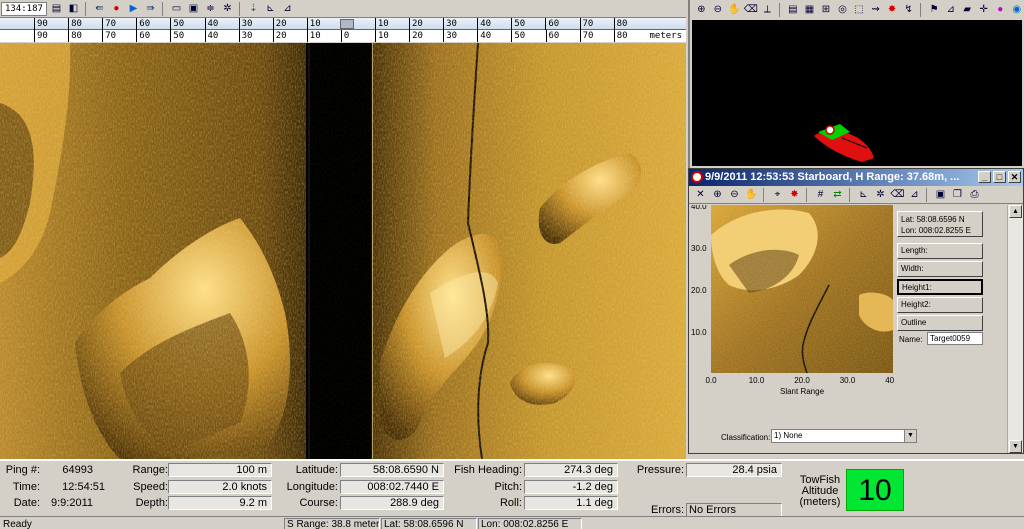 Image resolution: width=1024 pixels, height=529 pixels. I want to click on cross-icon: ✛, so click(983, 10).